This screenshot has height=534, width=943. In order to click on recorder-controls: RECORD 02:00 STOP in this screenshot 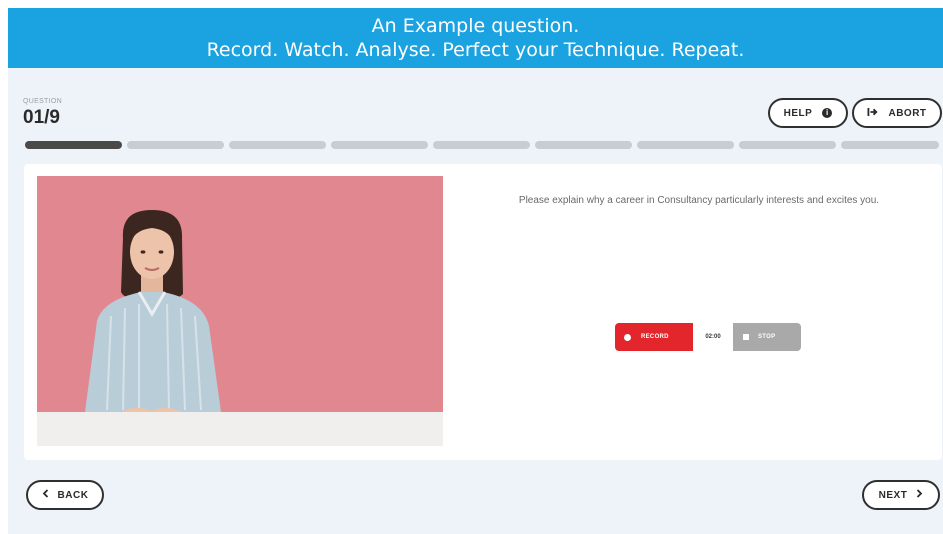, I will do `click(708, 337)`.